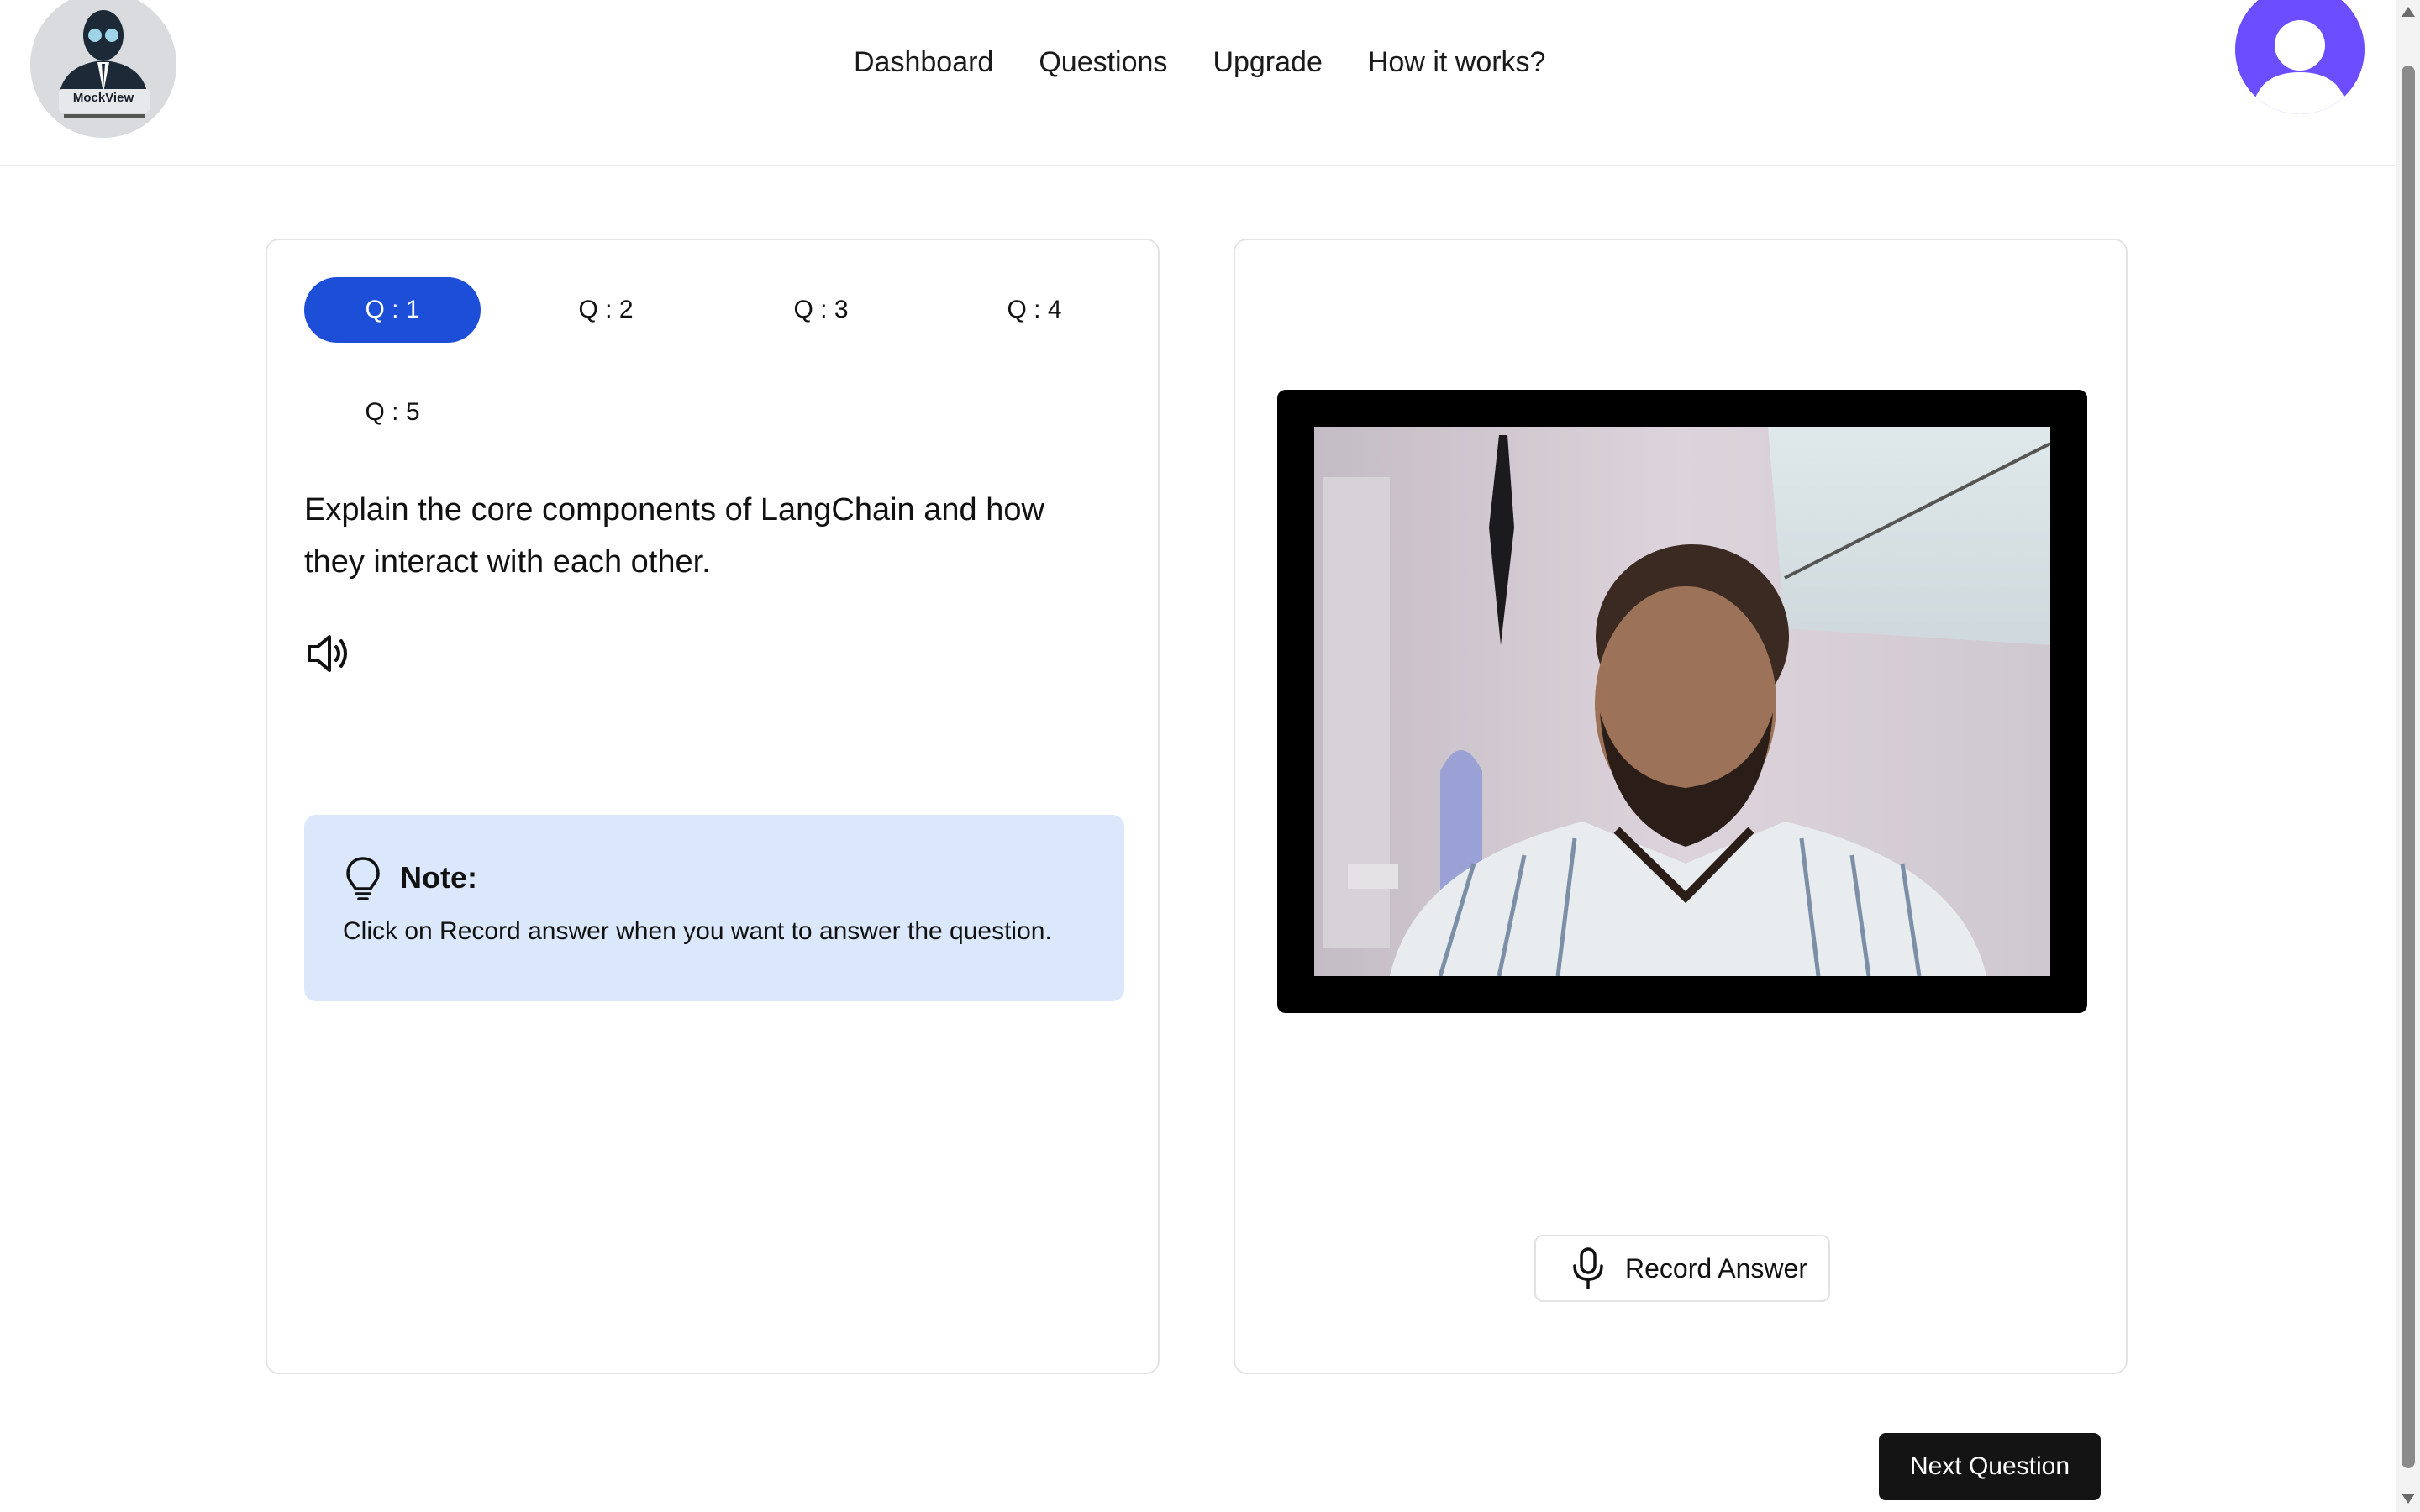 This screenshot has height=1512, width=2420. What do you see at coordinates (2408, 767) in the screenshot?
I see `scroll-thumb` at bounding box center [2408, 767].